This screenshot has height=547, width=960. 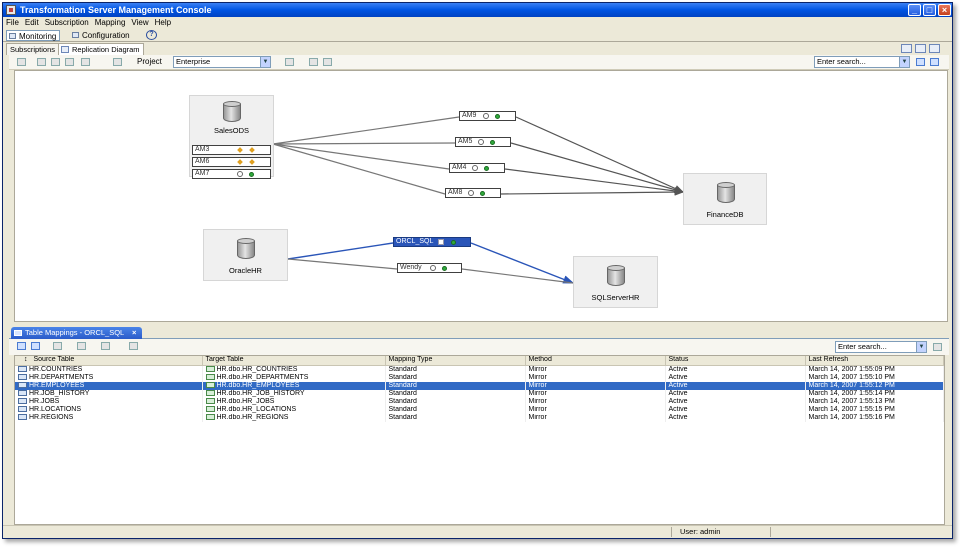 I want to click on subscription-am5-label: AM5, so click(x=465, y=141).